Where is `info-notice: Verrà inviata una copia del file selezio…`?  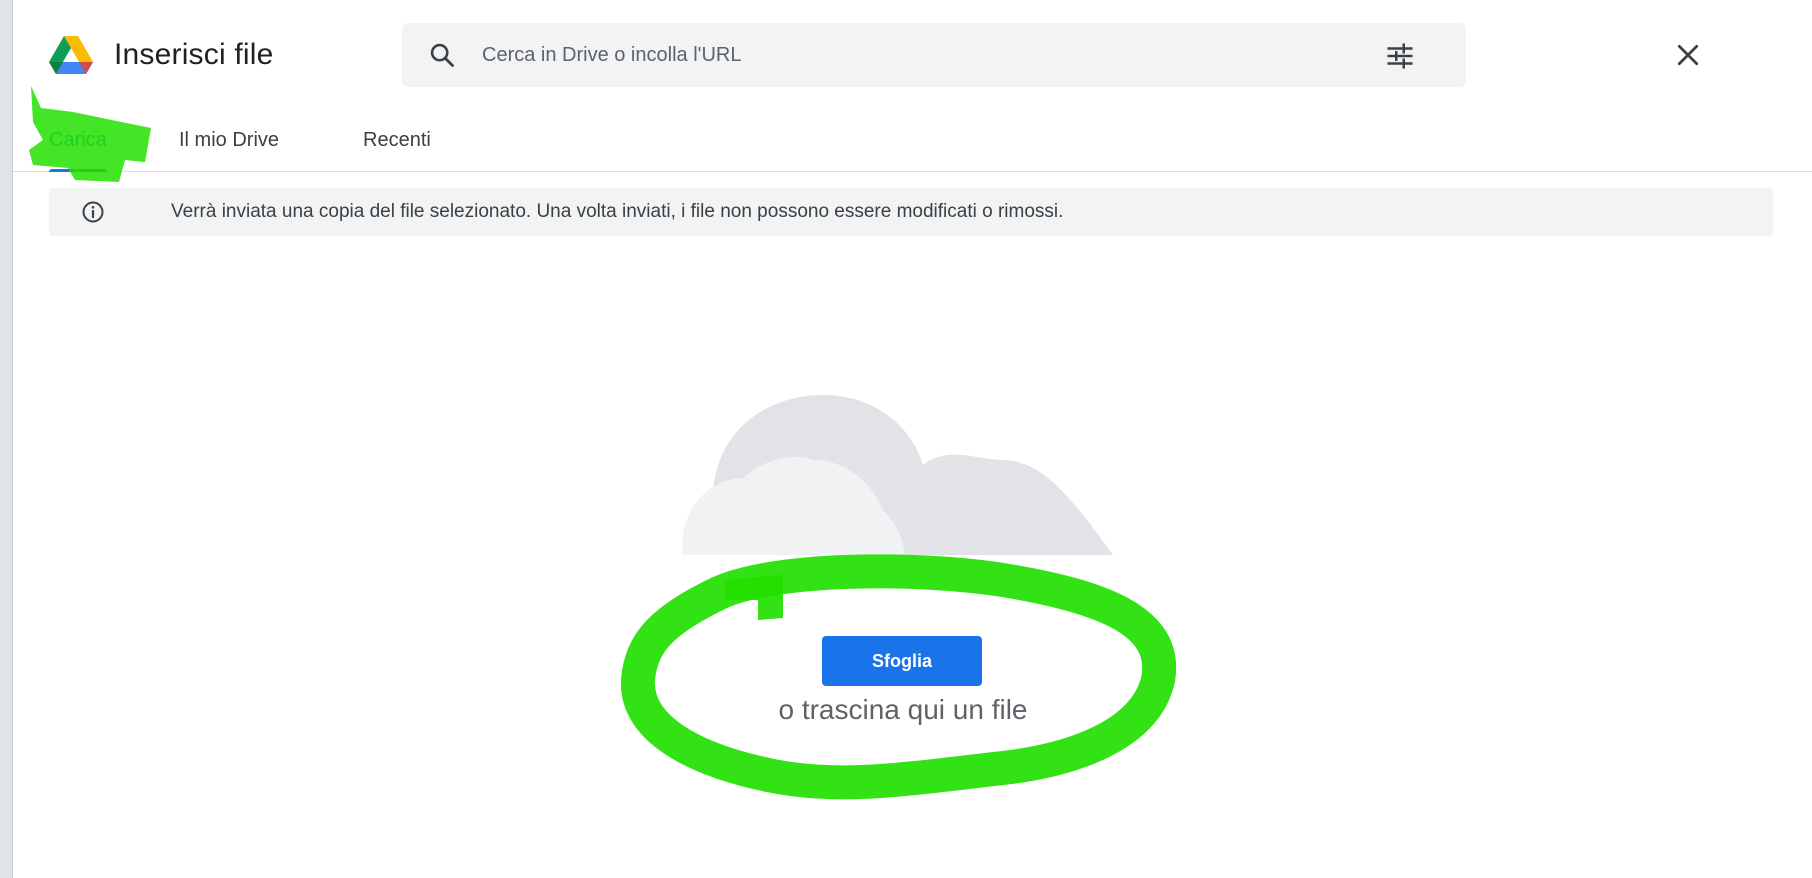
info-notice: Verrà inviata una copia del file selezio… is located at coordinates (911, 212).